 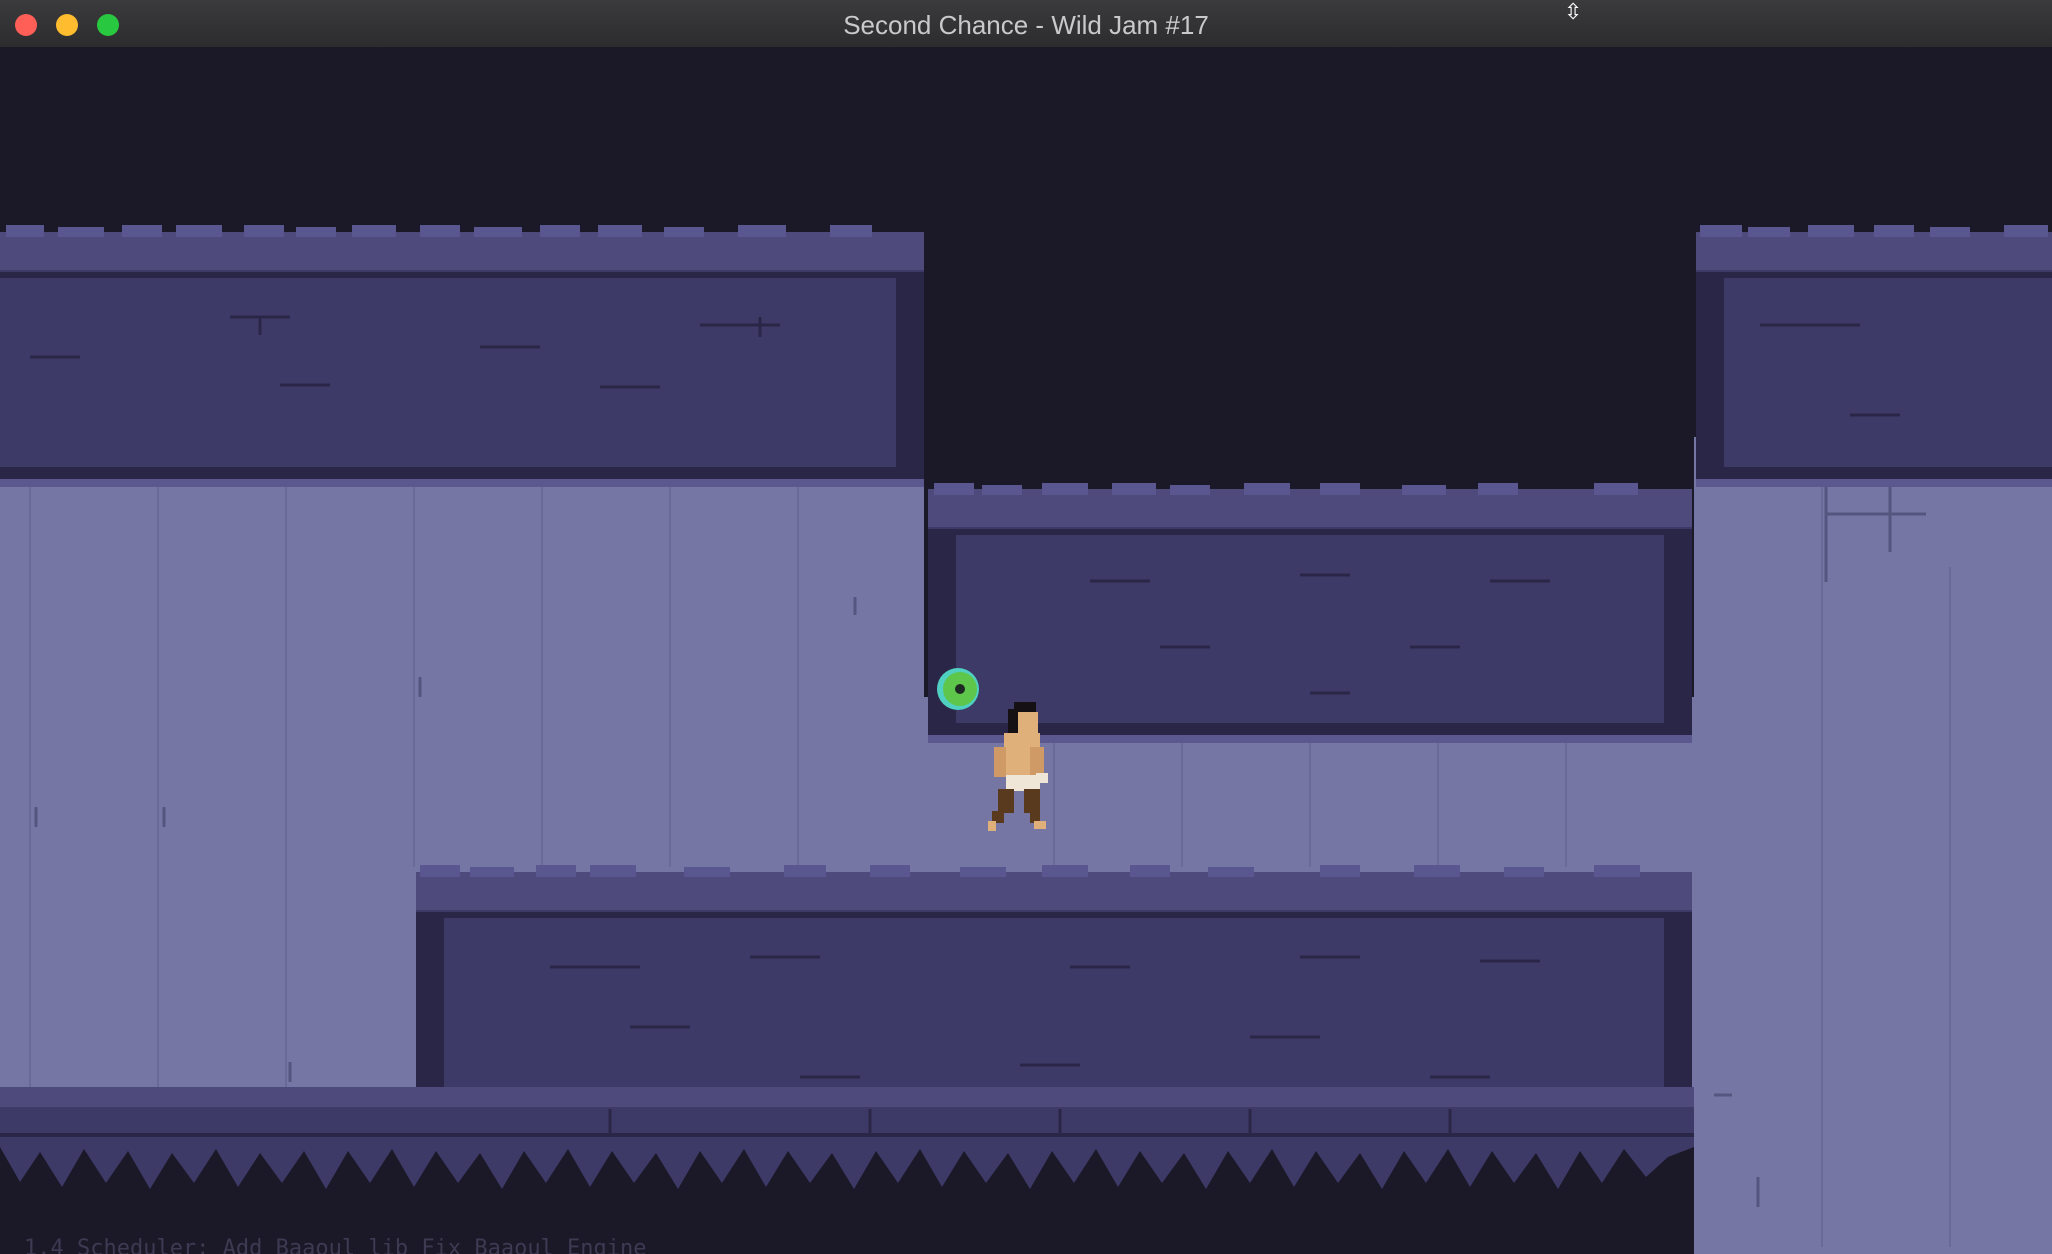 I want to click on window-title: Second Chance - Wild Jam #17, so click(x=1026, y=25).